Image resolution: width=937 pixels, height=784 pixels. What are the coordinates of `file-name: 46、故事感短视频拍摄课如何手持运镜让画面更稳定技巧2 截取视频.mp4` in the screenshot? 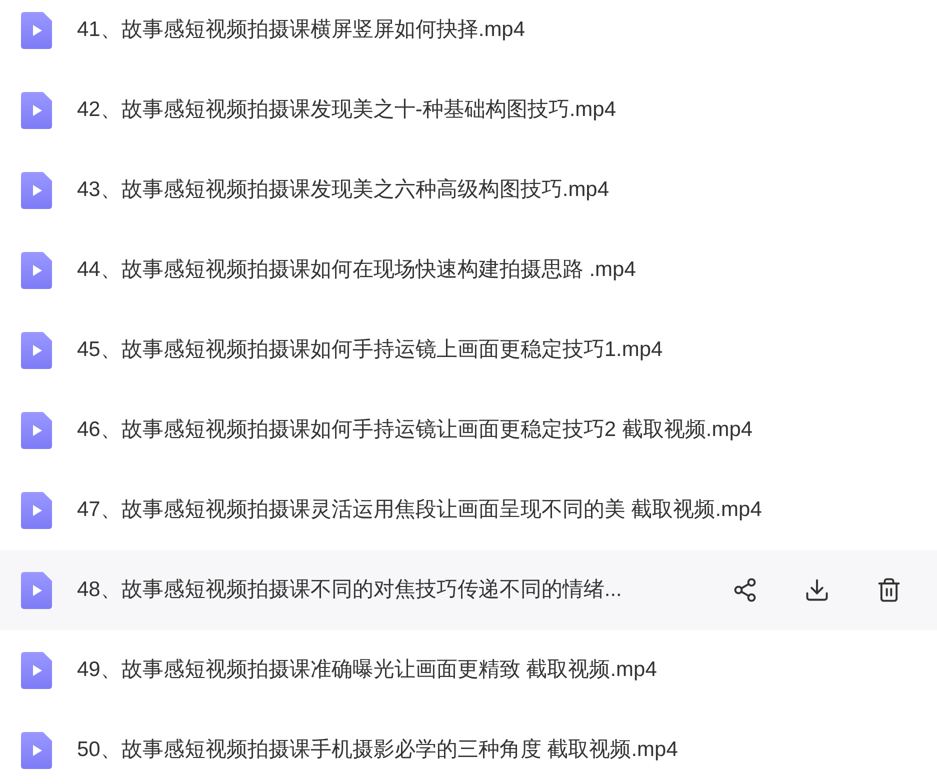 It's located at (415, 430).